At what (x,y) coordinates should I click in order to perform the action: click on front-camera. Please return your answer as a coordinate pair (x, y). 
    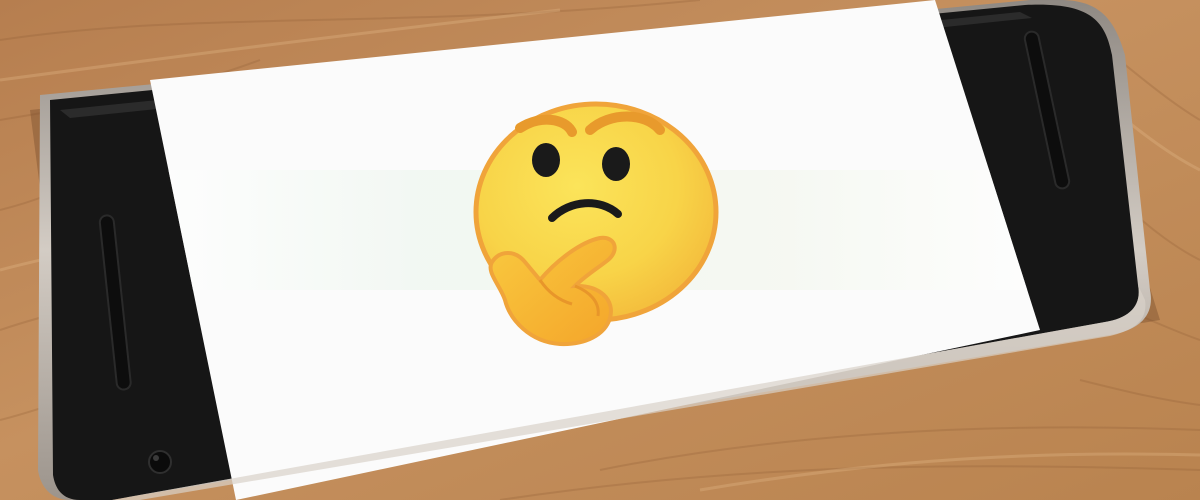
    Looking at the image, I should click on (160, 462).